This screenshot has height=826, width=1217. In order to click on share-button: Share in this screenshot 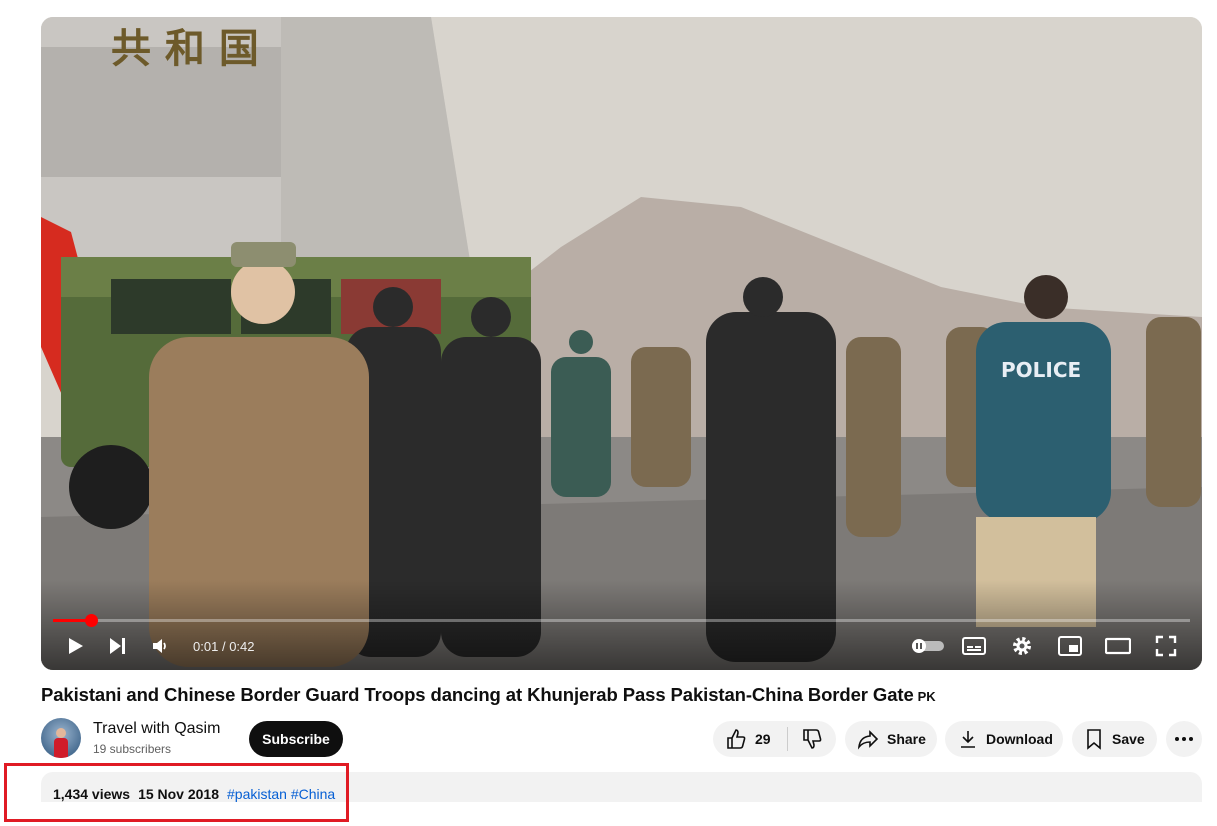, I will do `click(891, 739)`.